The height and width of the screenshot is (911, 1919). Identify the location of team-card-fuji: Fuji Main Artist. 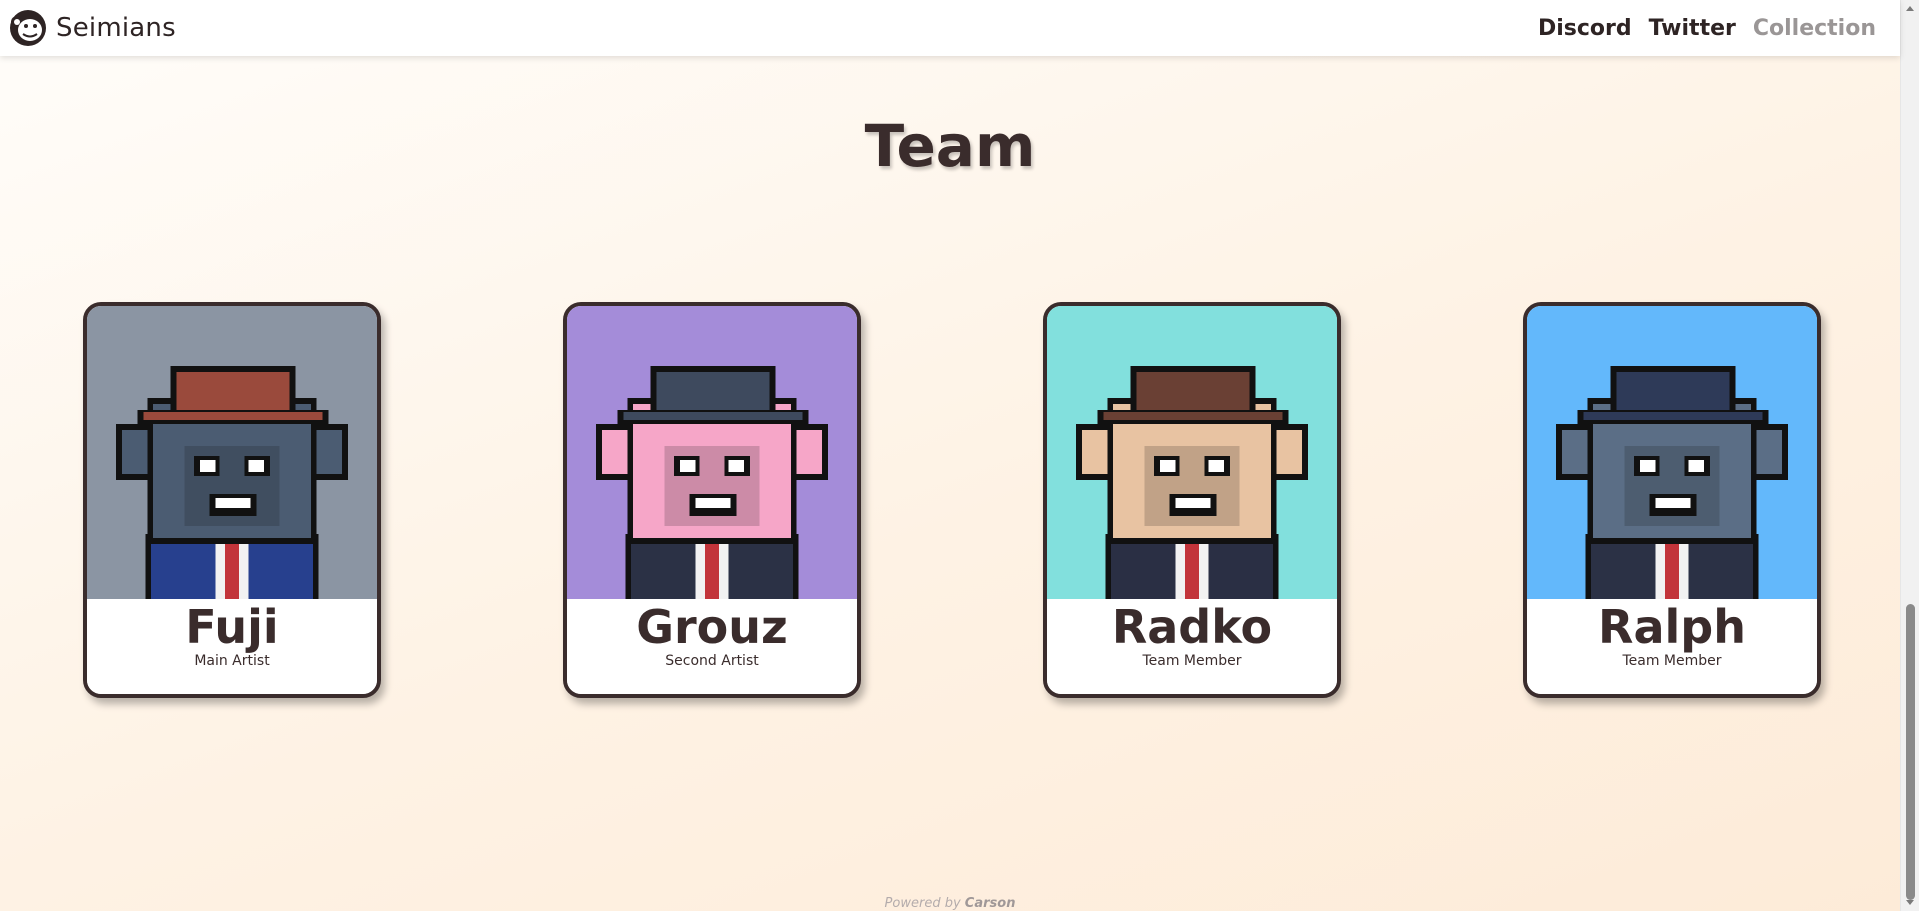
(232, 500).